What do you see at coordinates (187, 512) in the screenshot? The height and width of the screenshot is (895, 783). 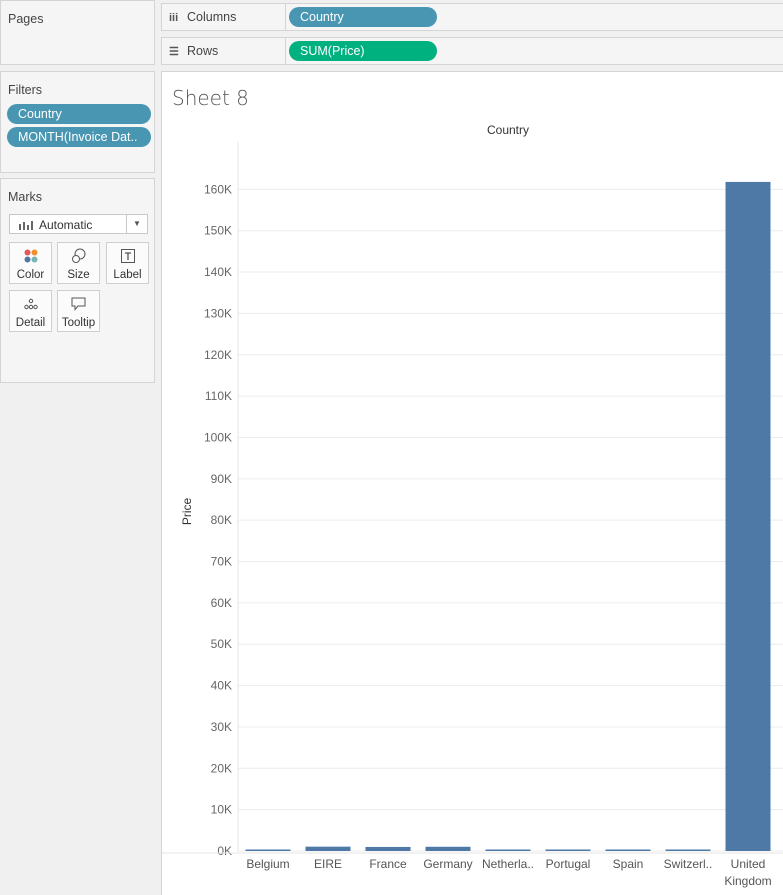 I see `y-axis-title: Price` at bounding box center [187, 512].